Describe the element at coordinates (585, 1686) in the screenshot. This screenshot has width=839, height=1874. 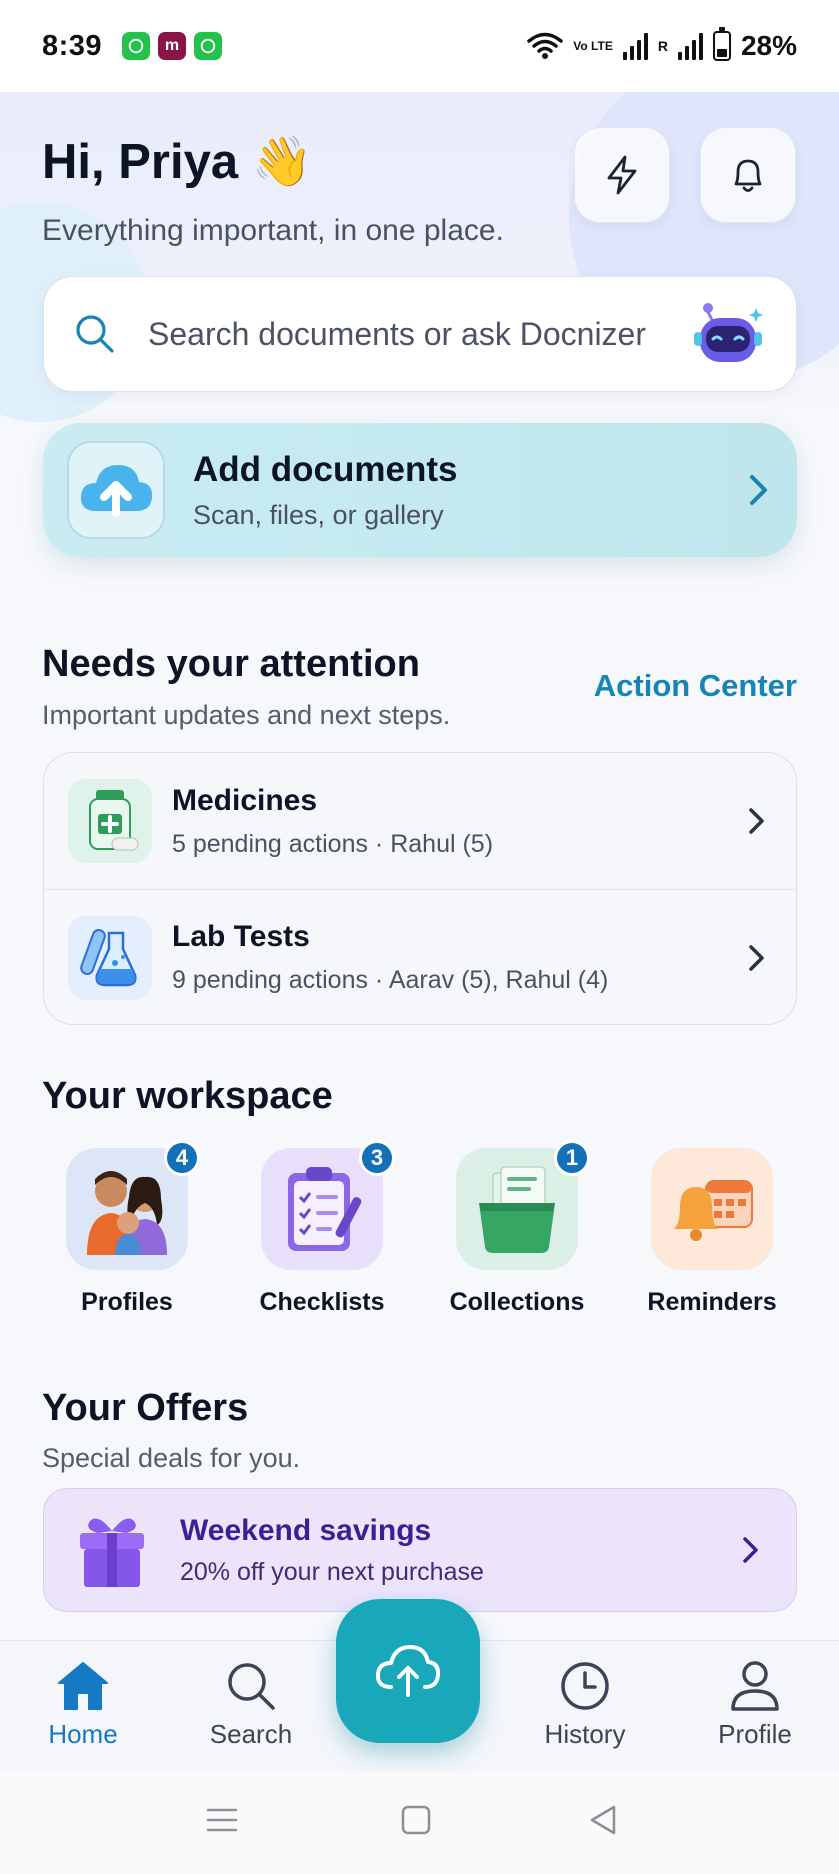
I see `clock-icon` at that location.